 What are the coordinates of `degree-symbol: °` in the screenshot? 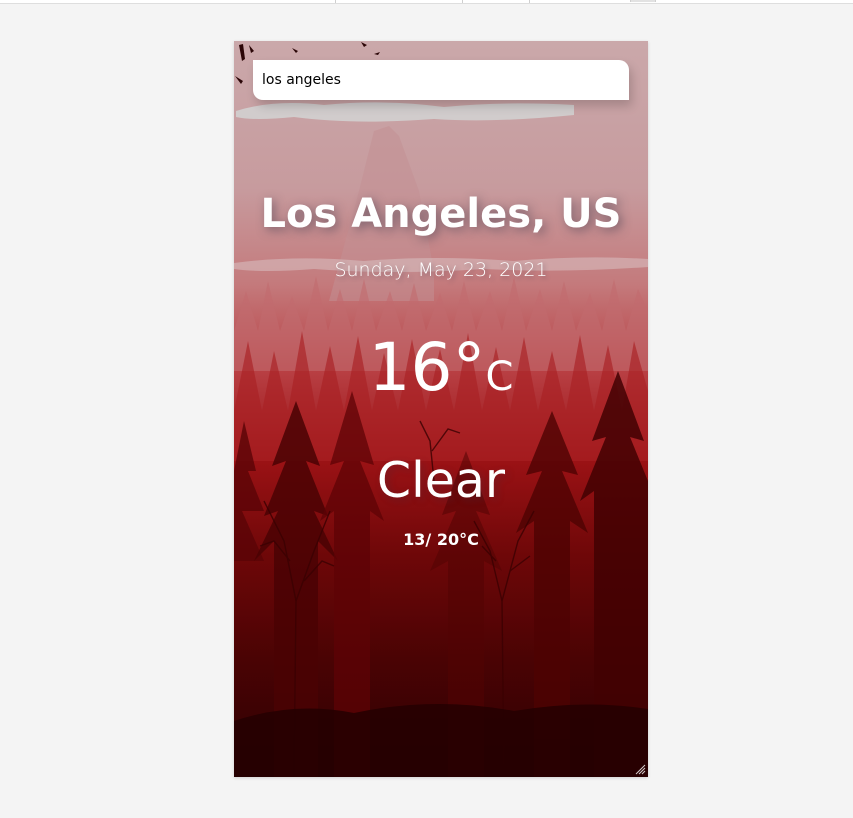 It's located at (469, 367).